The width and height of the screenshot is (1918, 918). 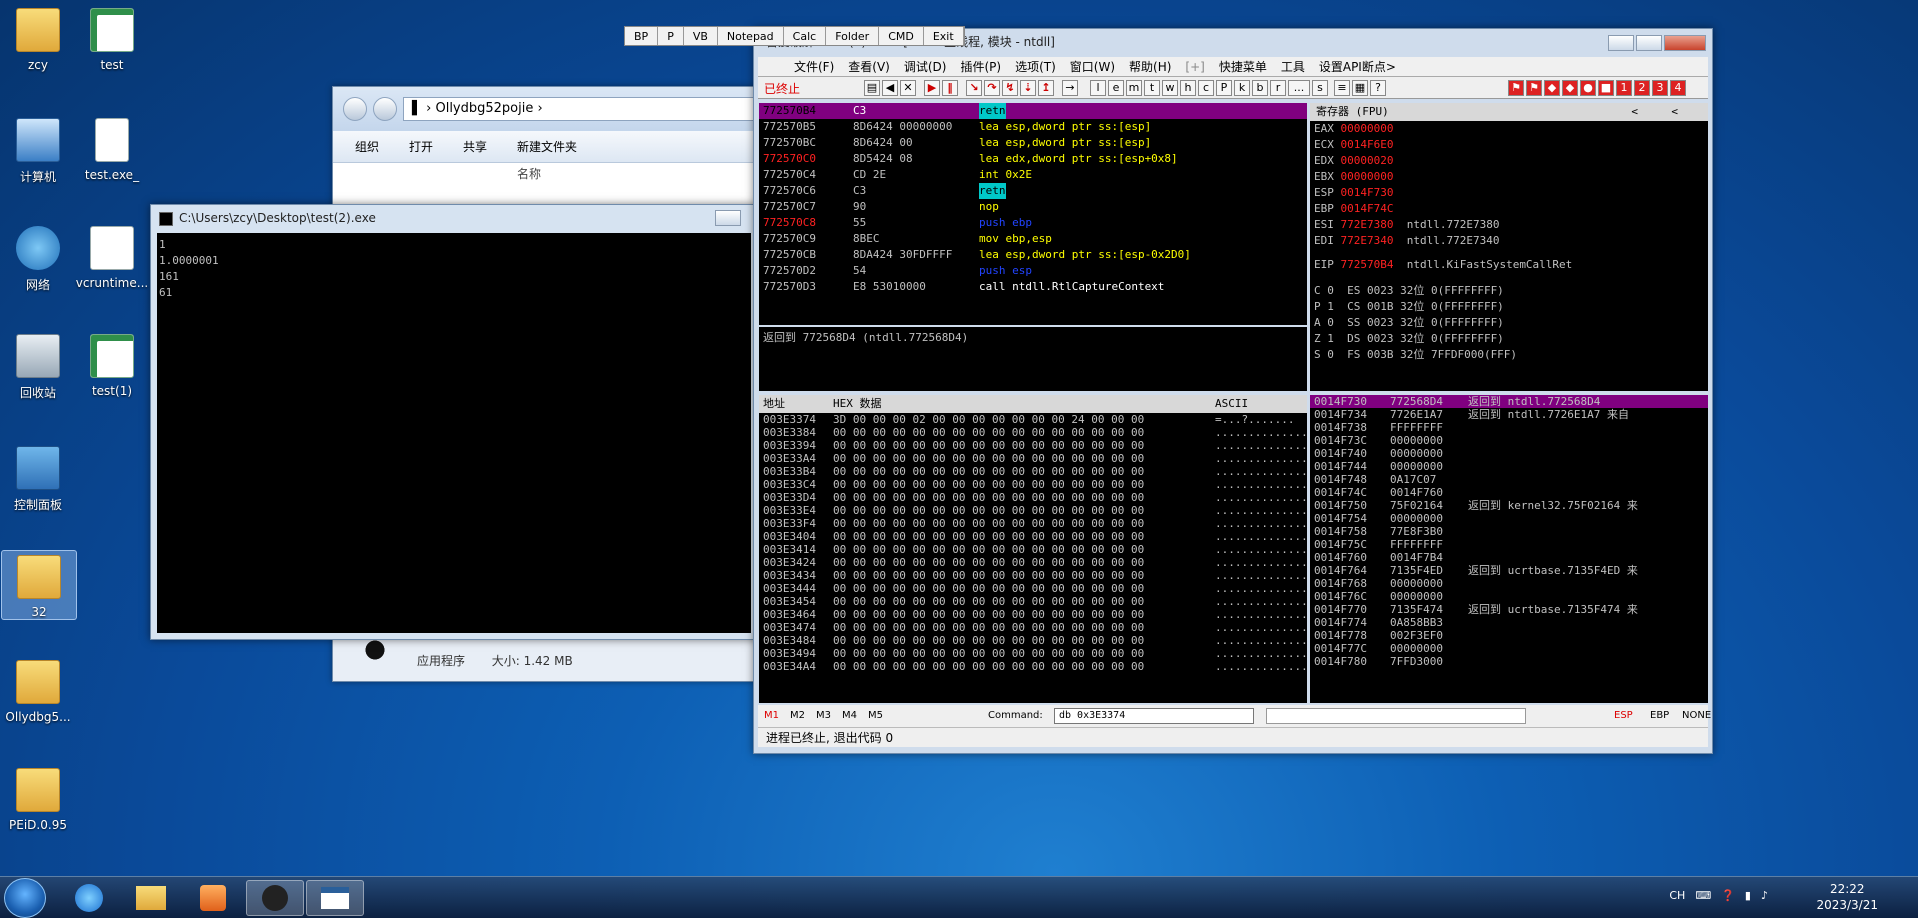 What do you see at coordinates (853, 36) in the screenshot?
I see `folder-button: Folder` at bounding box center [853, 36].